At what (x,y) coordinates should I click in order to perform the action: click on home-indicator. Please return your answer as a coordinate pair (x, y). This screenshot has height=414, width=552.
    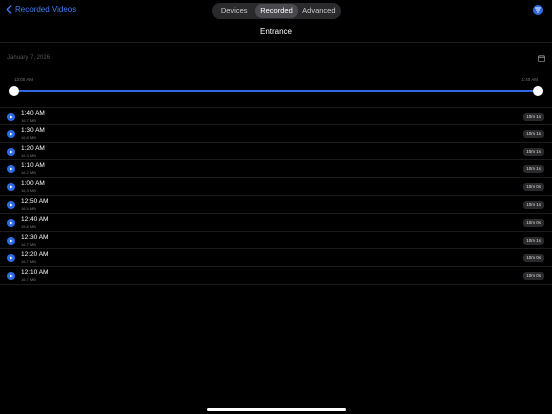
    Looking at the image, I should click on (276, 409).